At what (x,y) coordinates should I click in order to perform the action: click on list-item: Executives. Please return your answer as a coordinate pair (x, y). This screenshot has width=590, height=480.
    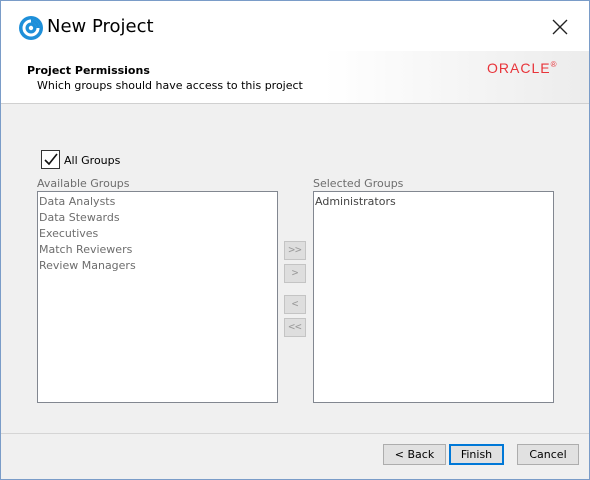
    Looking at the image, I should click on (157, 234).